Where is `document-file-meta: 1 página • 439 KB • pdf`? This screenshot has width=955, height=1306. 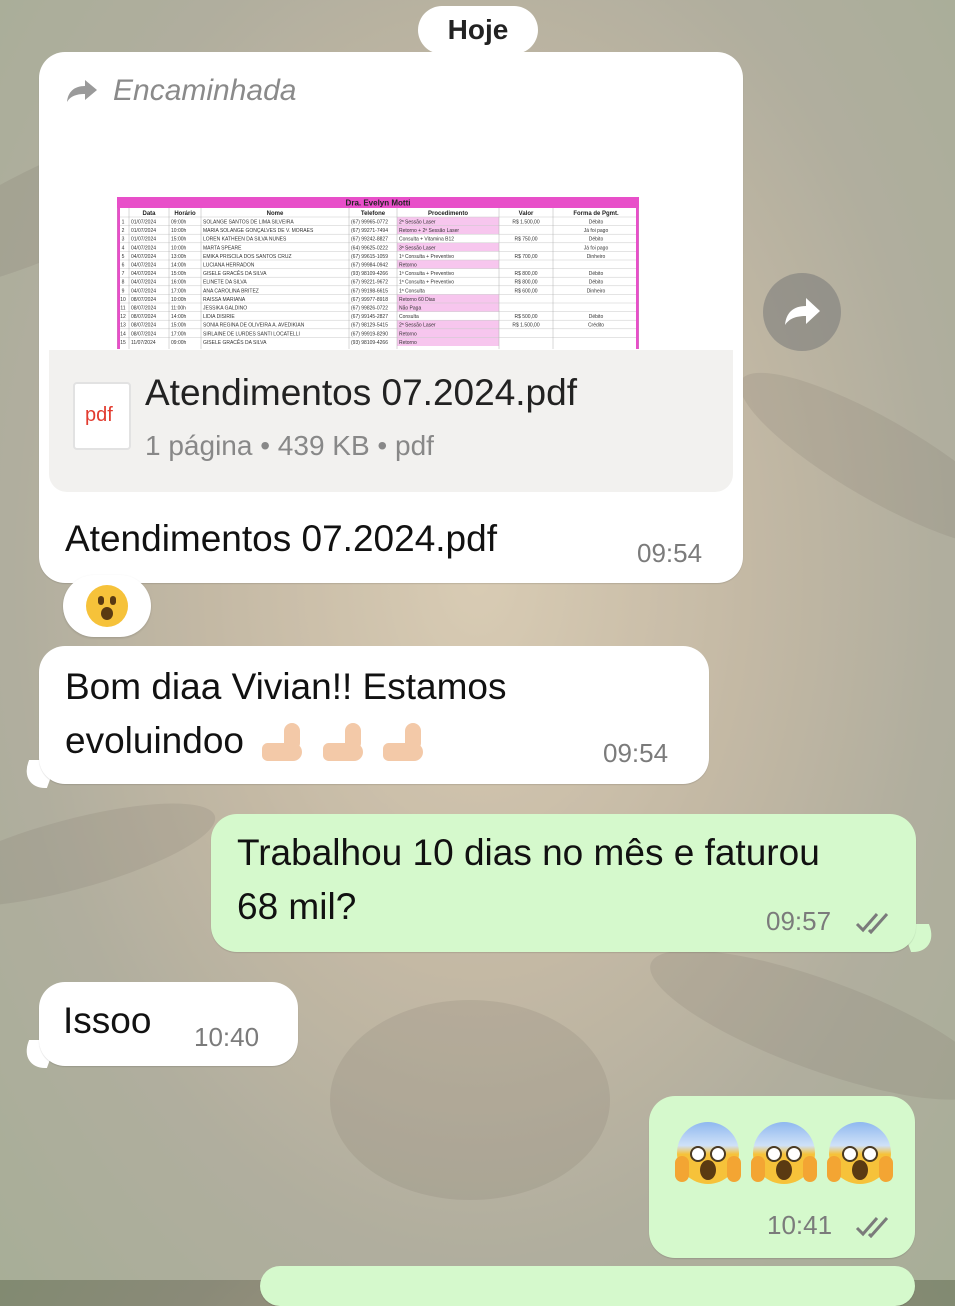
document-file-meta: 1 página • 439 KB • pdf is located at coordinates (289, 445).